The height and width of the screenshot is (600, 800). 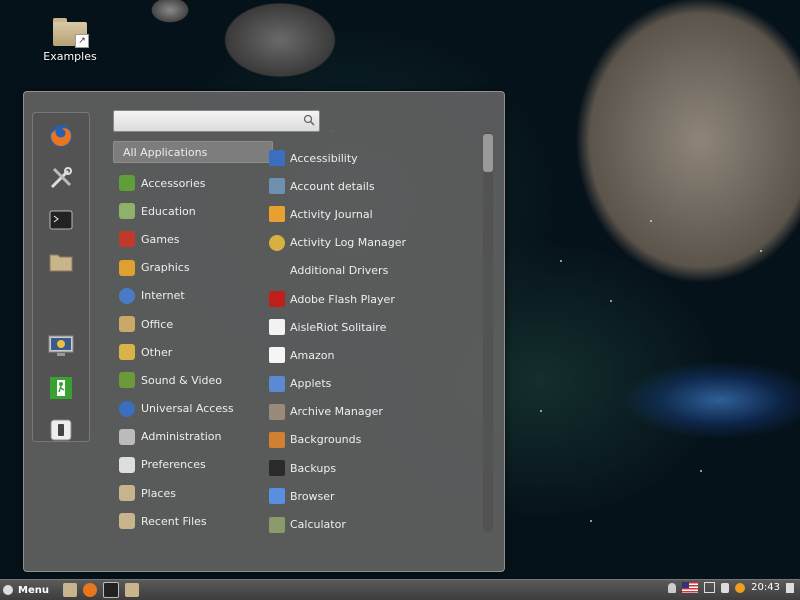 I want to click on recent-files-folder-icon, so click(x=127, y=521).